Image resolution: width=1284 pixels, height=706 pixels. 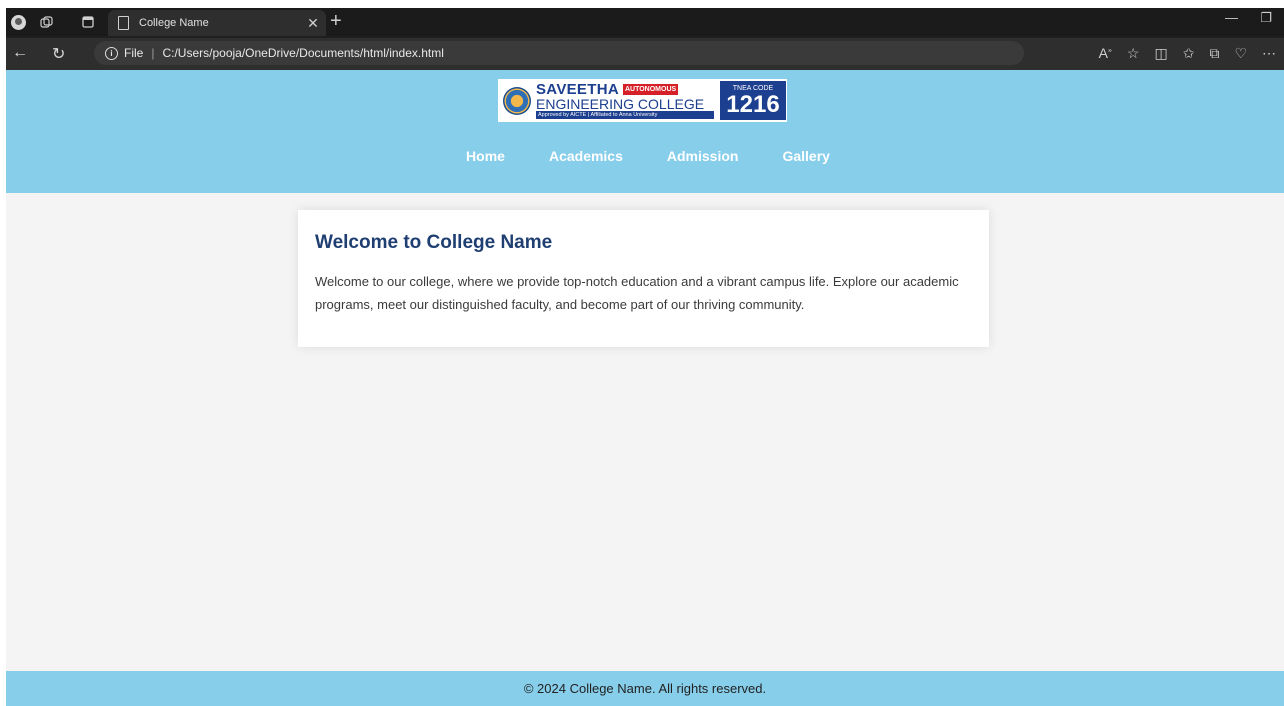 What do you see at coordinates (1240, 53) in the screenshot?
I see `browser-essentials-icon: ♡` at bounding box center [1240, 53].